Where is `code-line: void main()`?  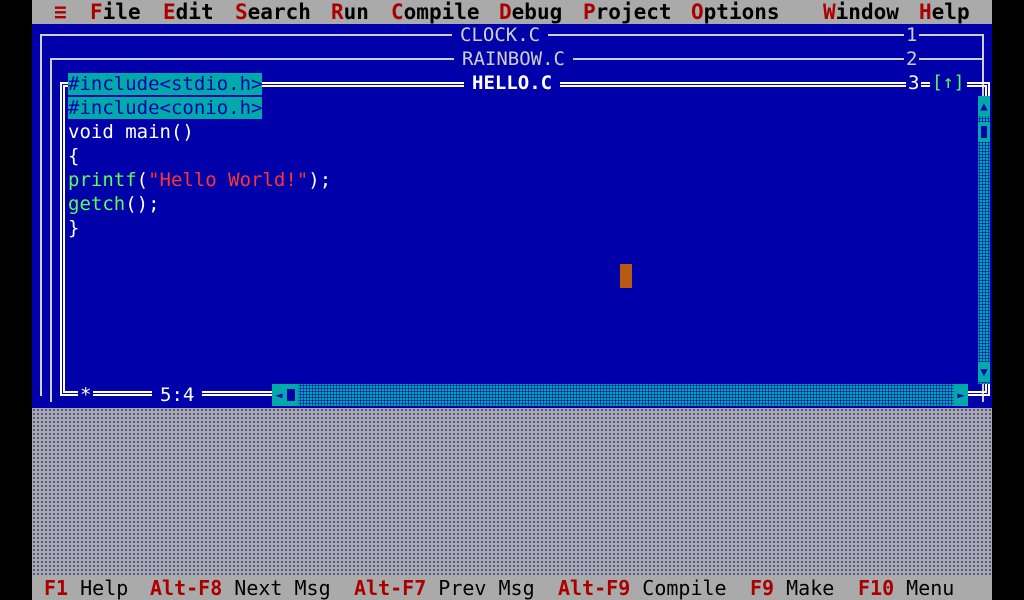
code-line: void main() is located at coordinates (131, 132).